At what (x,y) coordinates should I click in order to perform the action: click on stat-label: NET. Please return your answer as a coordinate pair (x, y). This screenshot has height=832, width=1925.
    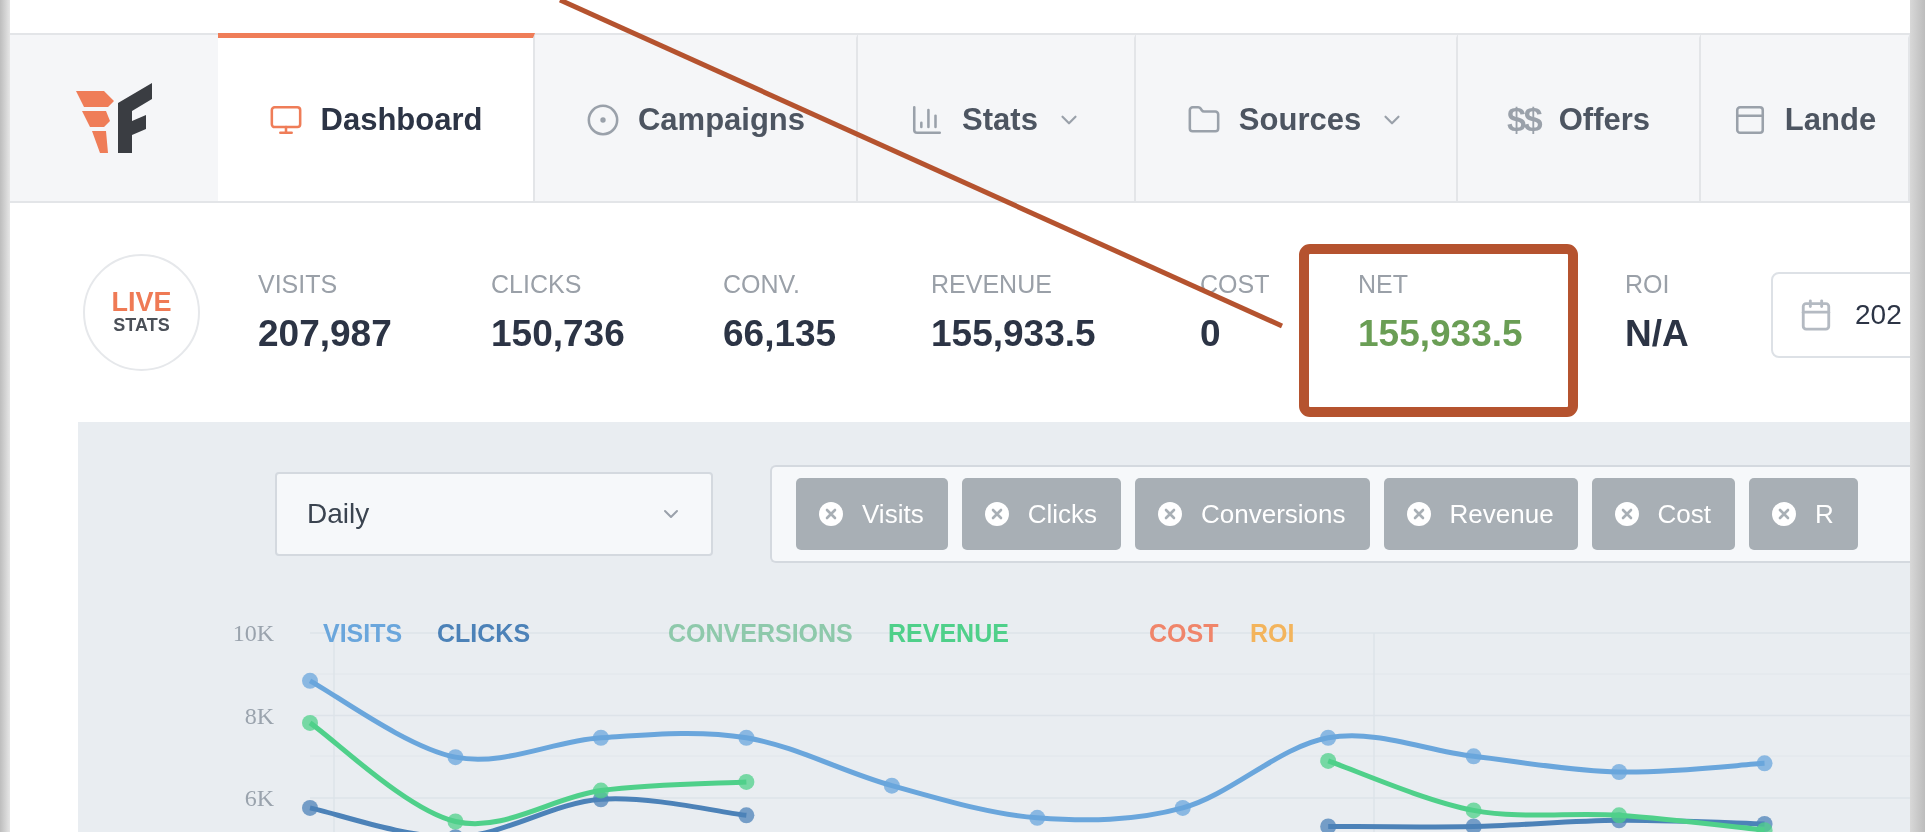
    Looking at the image, I should click on (1383, 284).